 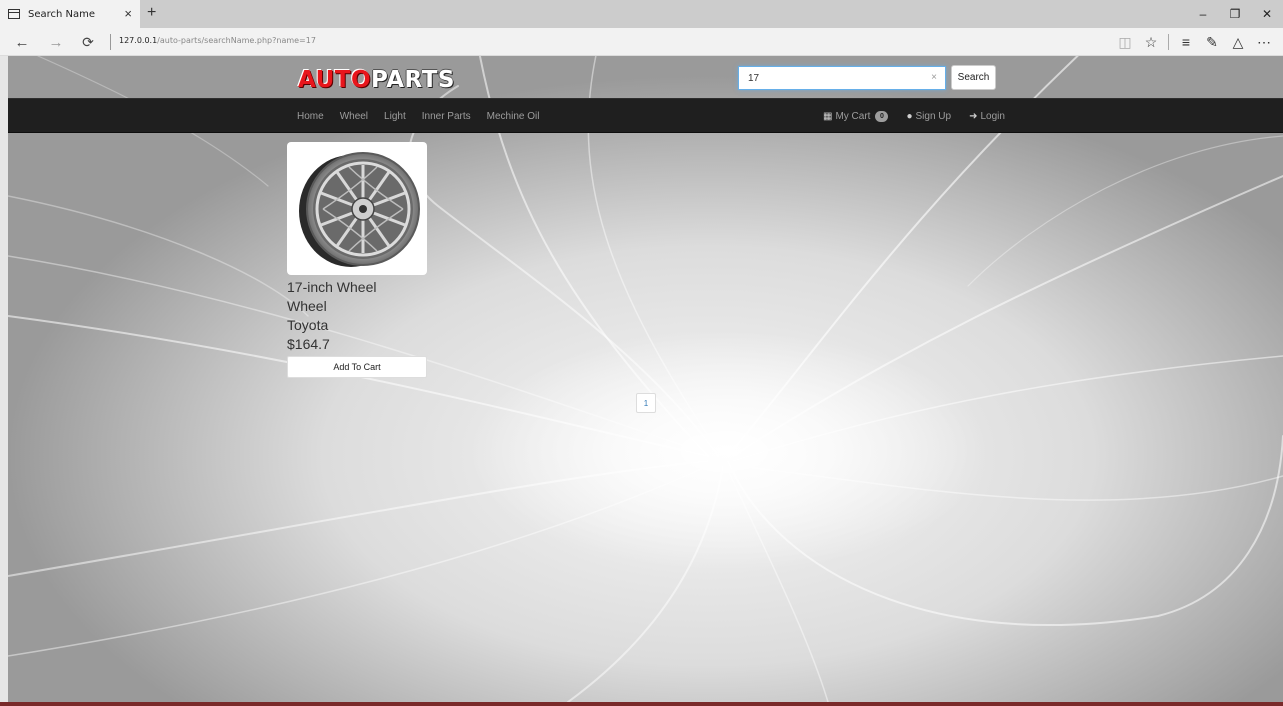 I want to click on sign-up-link: ● Sign Up, so click(x=928, y=116).